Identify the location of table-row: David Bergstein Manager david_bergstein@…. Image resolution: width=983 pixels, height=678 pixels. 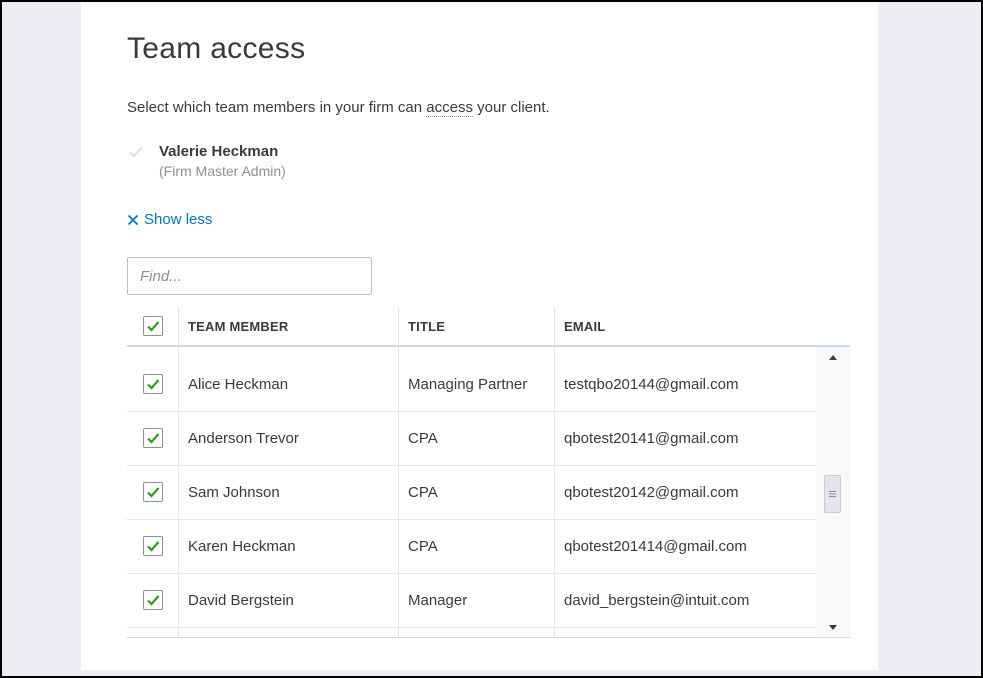
(471, 600).